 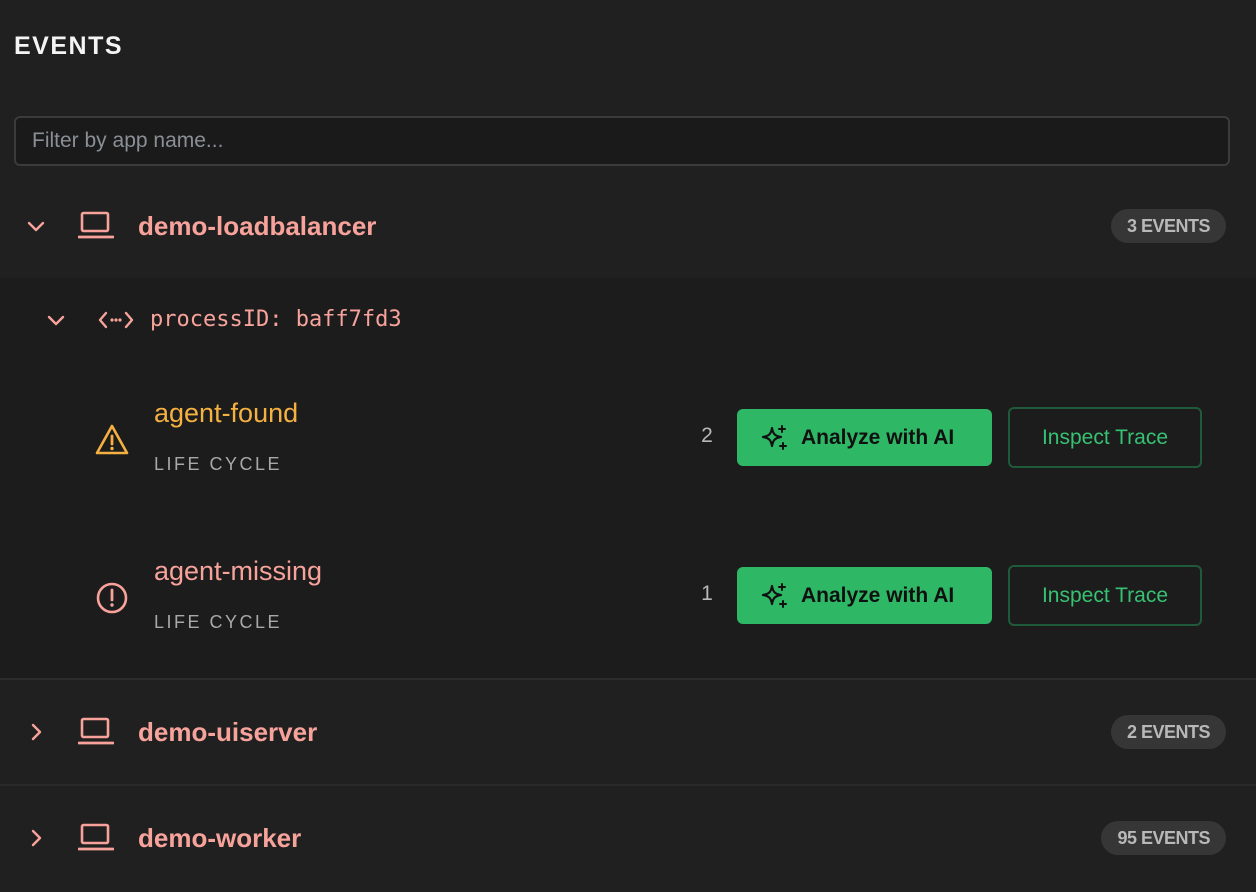 What do you see at coordinates (628, 226) in the screenshot?
I see `app-group-header: demo-loadbalancer 3 EVENTS` at bounding box center [628, 226].